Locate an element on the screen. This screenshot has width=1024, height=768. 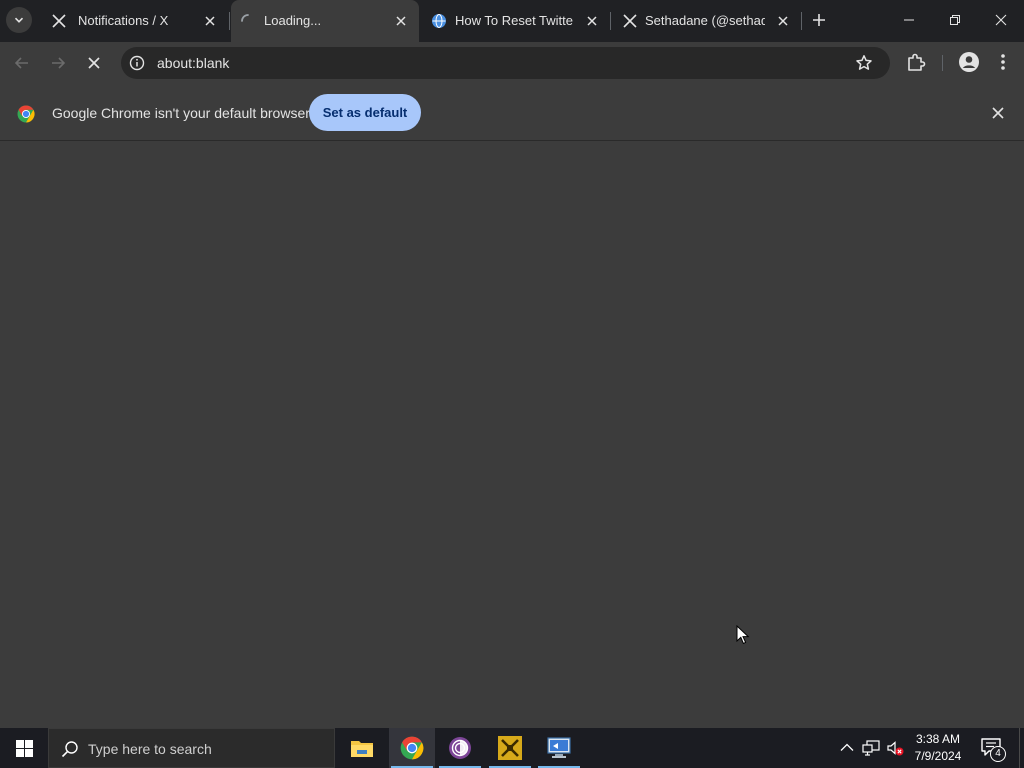
toolbar: about:blank is located at coordinates (512, 63).